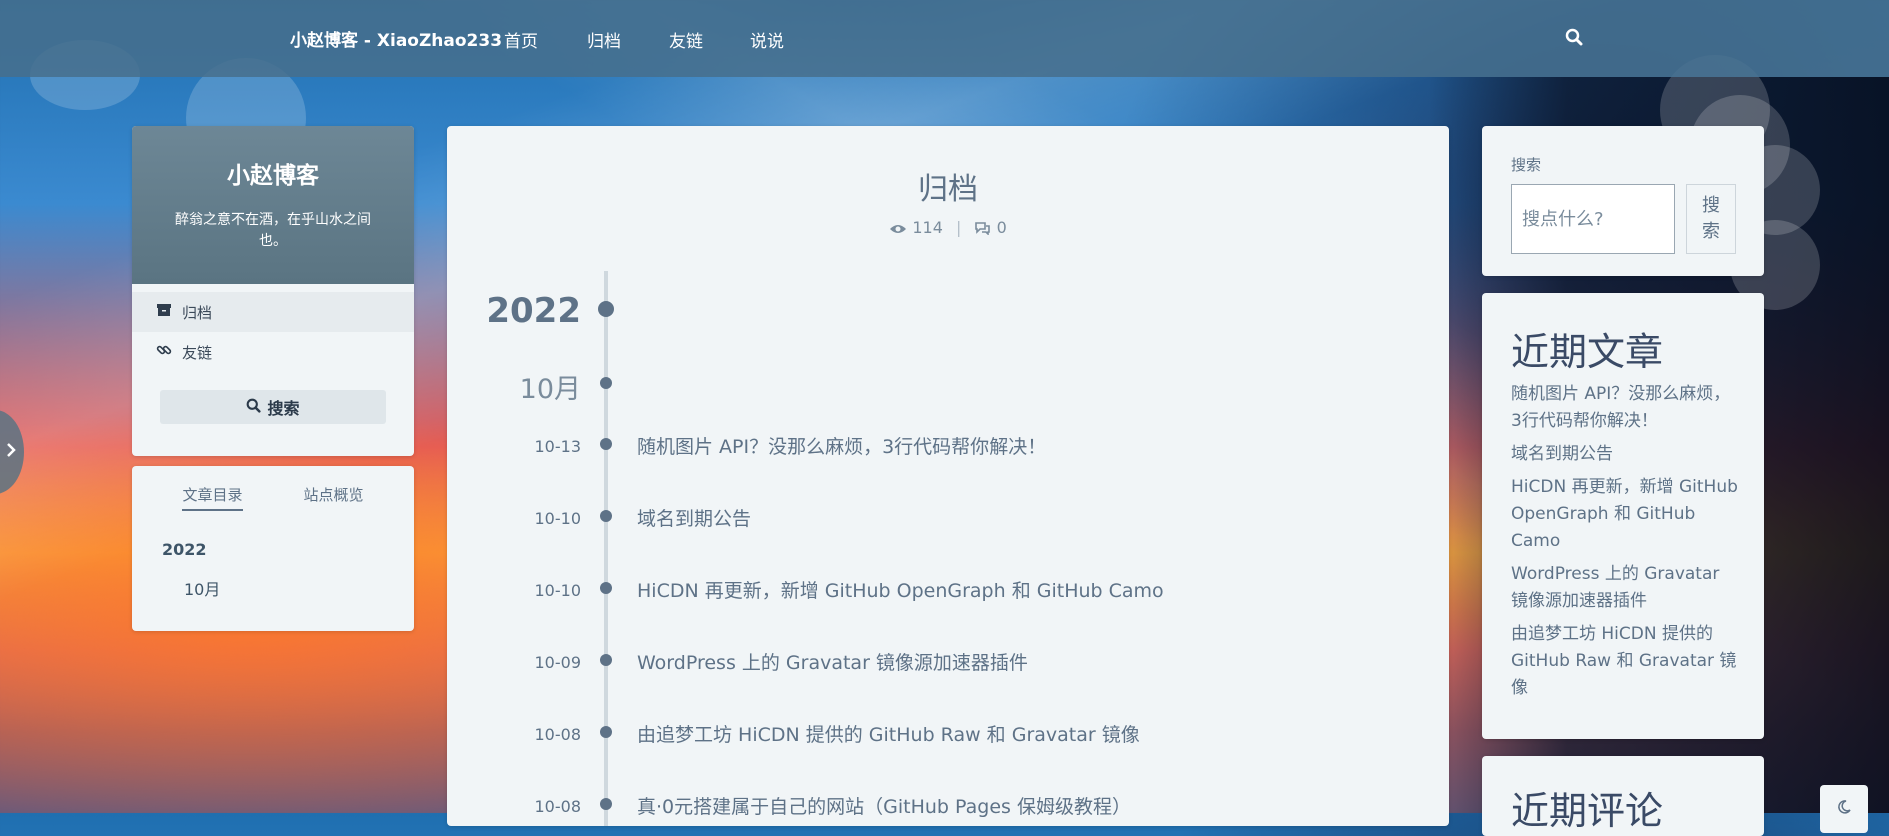 The height and width of the screenshot is (836, 1889). I want to click on post-date: 10-09, so click(558, 662).